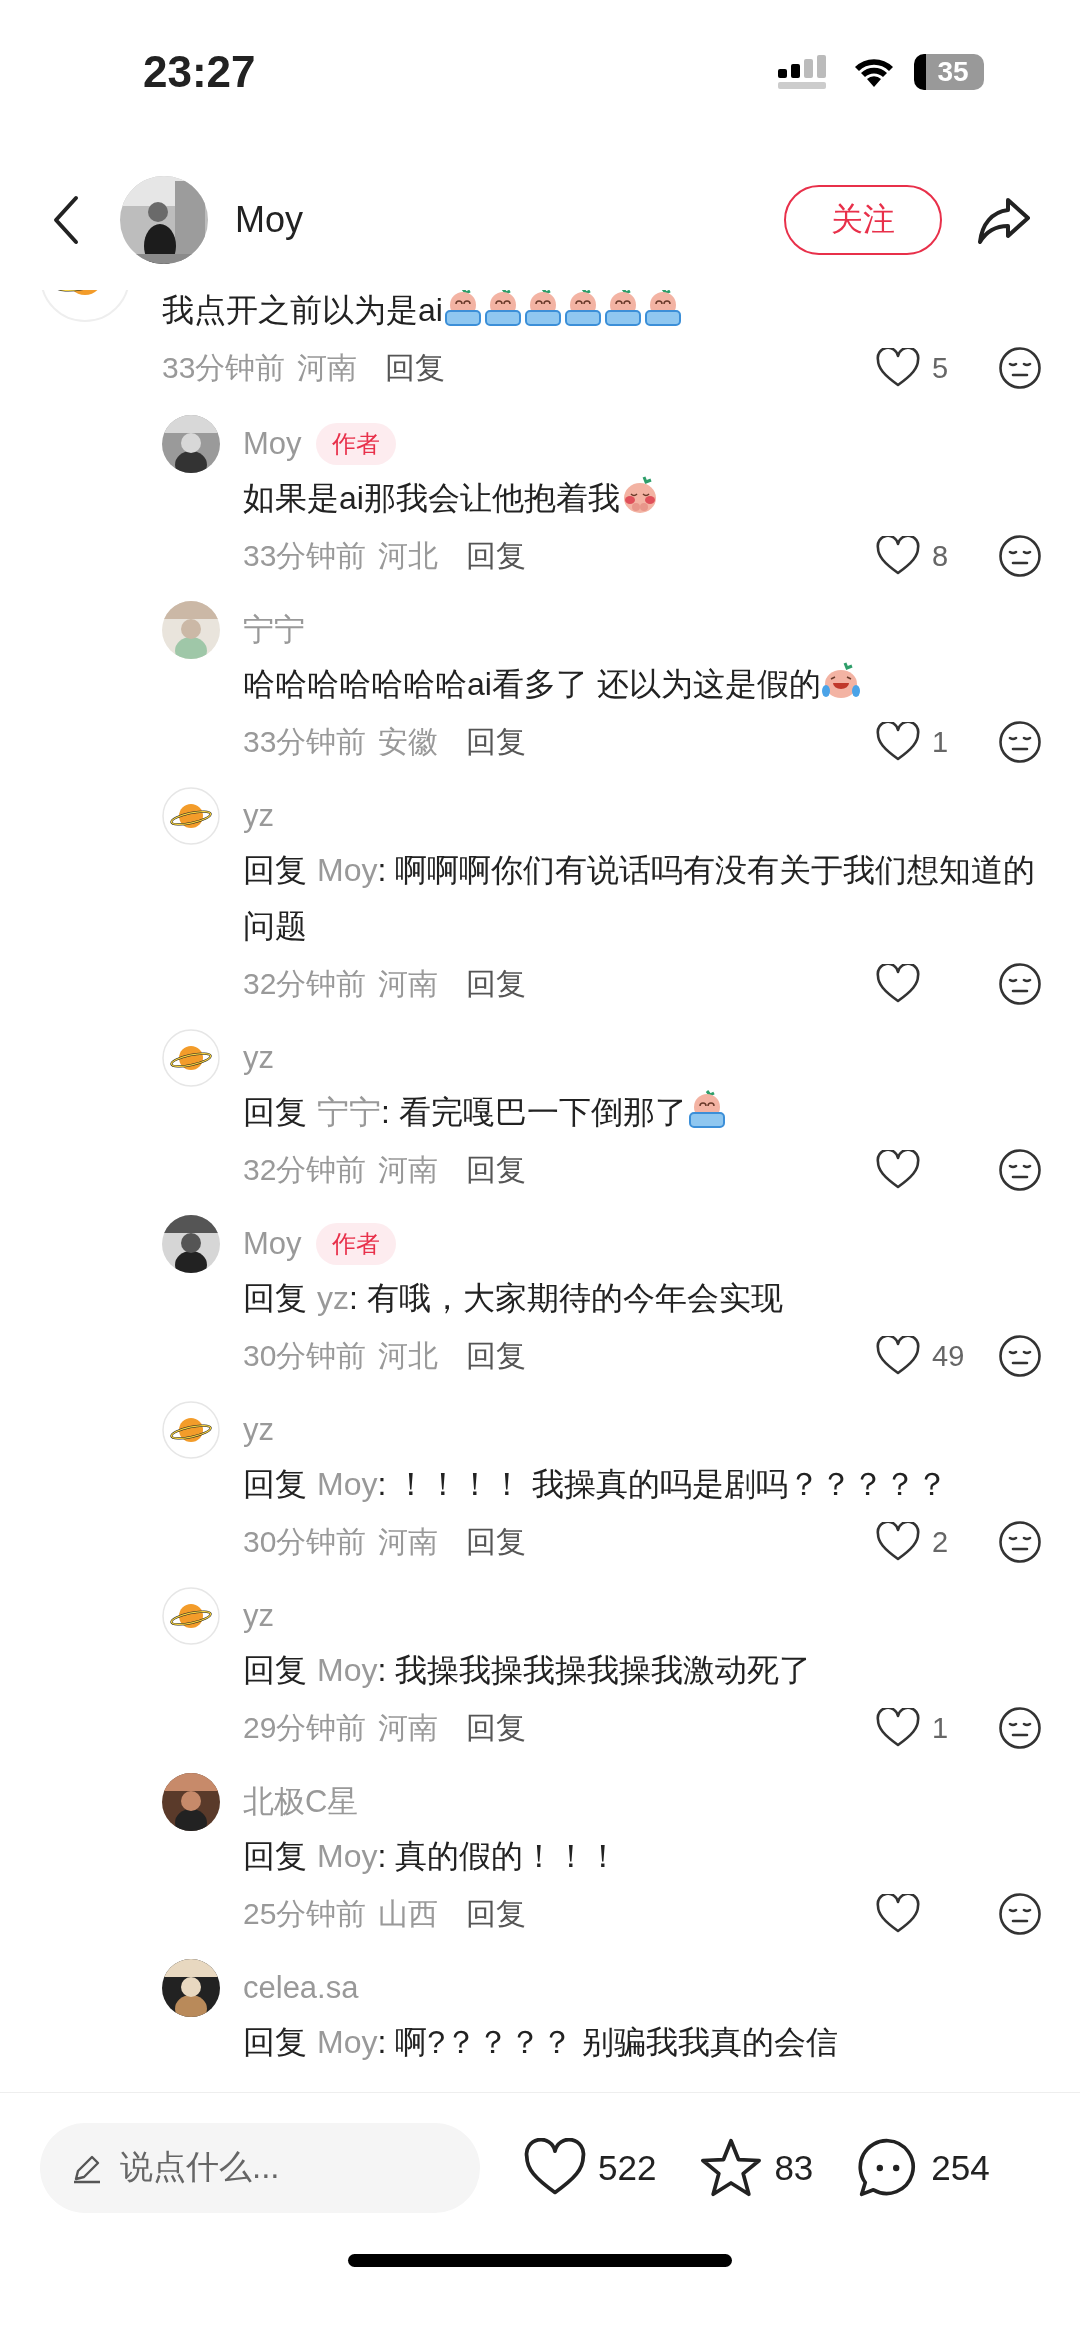 This screenshot has height=2340, width=1080. I want to click on like-count: 2, so click(940, 1542).